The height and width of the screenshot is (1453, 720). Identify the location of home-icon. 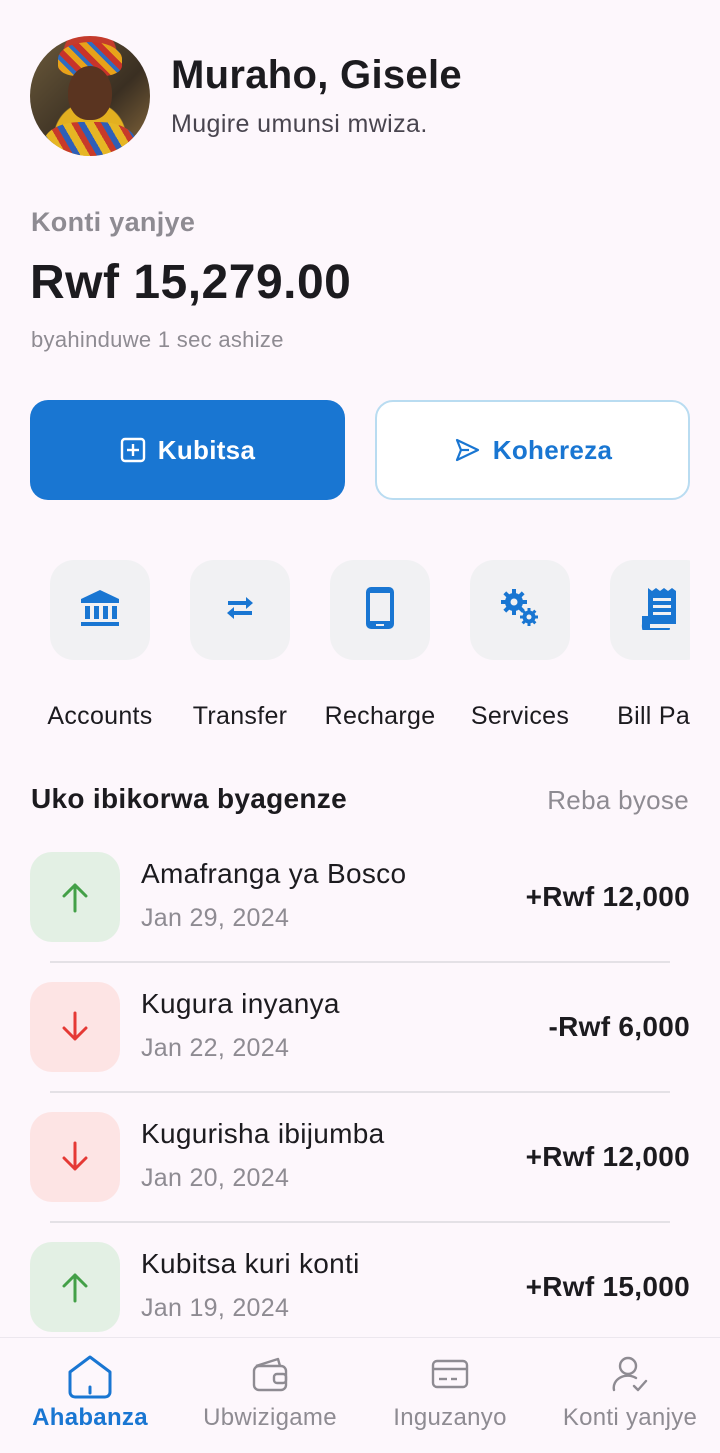
(90, 1377).